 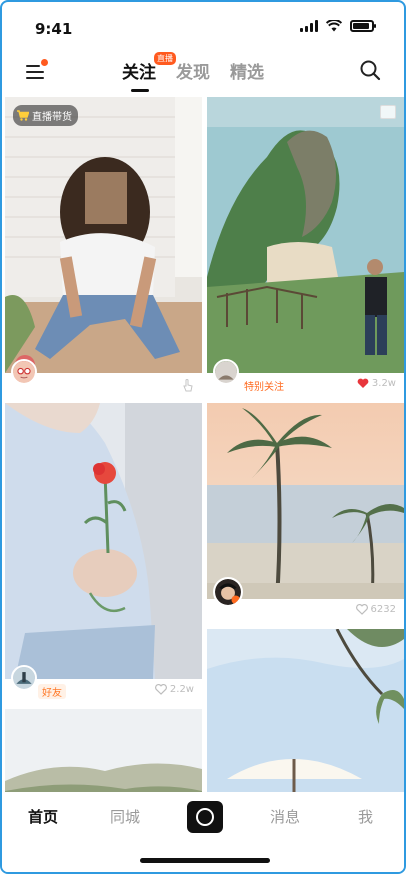 What do you see at coordinates (205, 817) in the screenshot?
I see `camera-capture-button` at bounding box center [205, 817].